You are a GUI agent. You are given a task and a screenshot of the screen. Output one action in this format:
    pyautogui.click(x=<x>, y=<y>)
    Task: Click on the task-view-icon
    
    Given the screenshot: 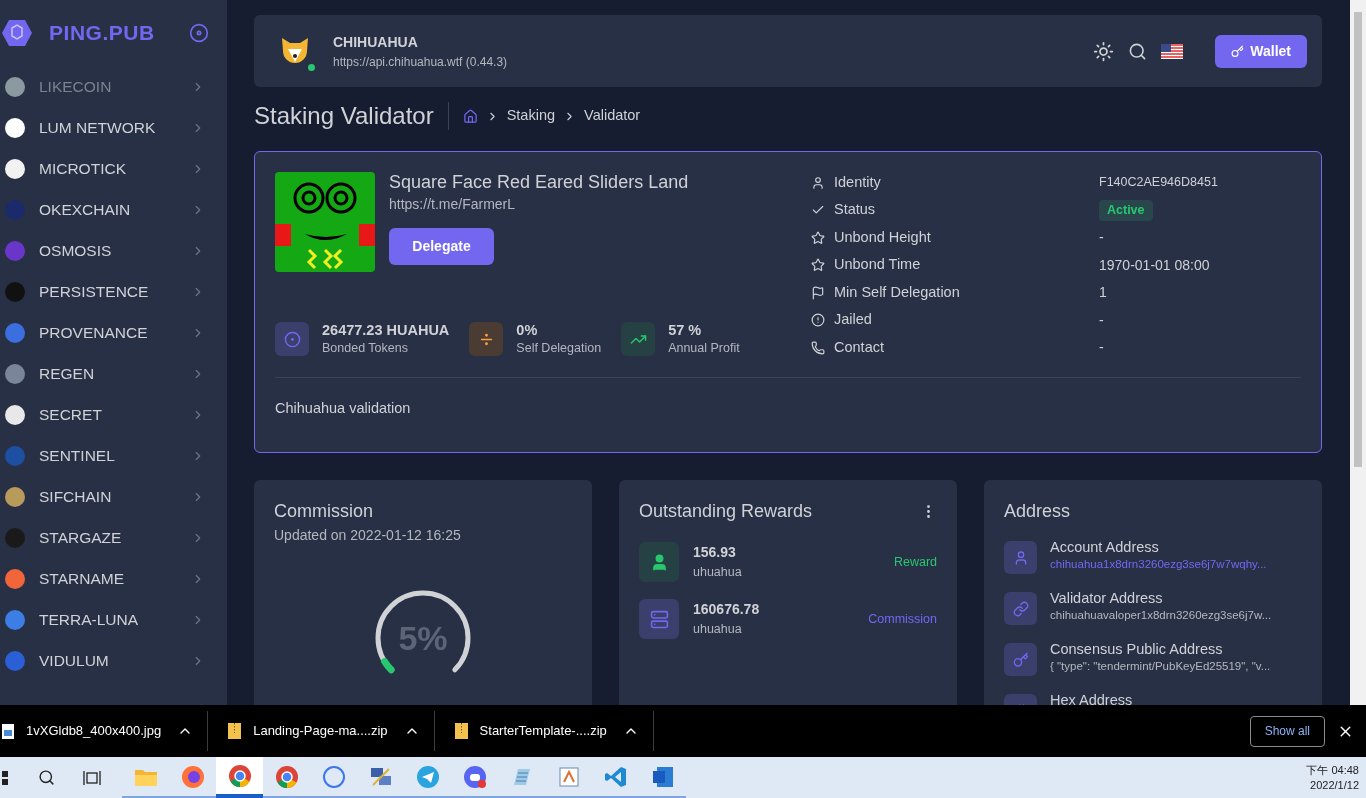 What is the action you would take?
    pyautogui.click(x=92, y=777)
    